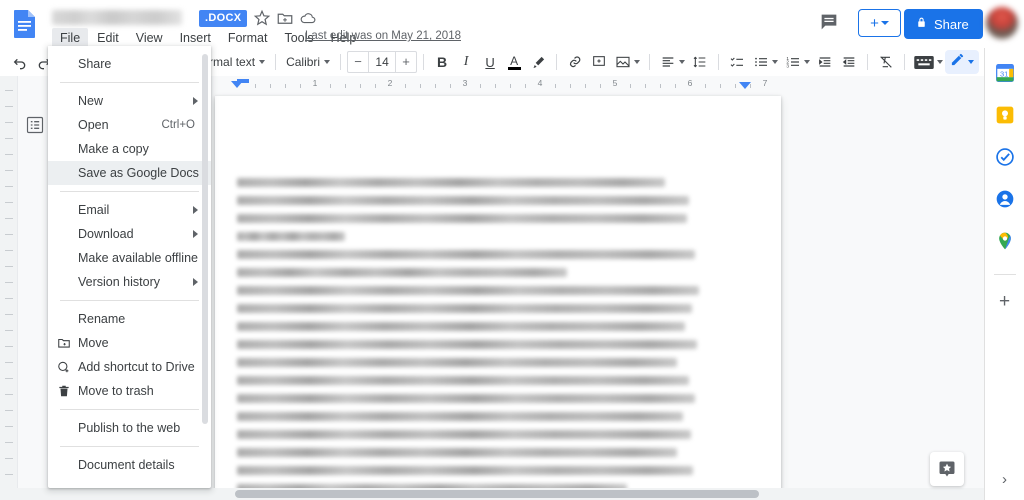 The width and height of the screenshot is (1024, 500). What do you see at coordinates (248, 38) in the screenshot?
I see `menu-format: Format` at bounding box center [248, 38].